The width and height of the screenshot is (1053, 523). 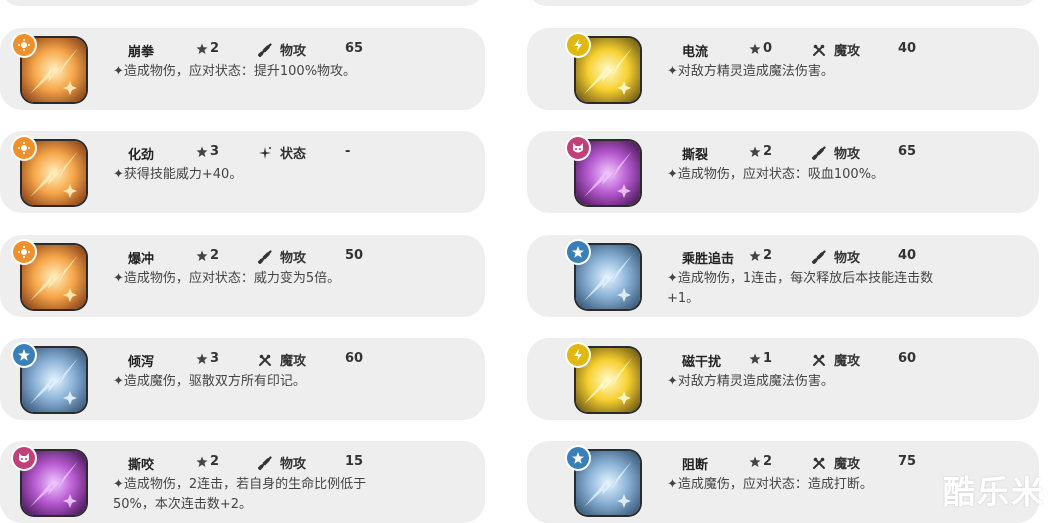 What do you see at coordinates (141, 362) in the screenshot?
I see `skill-name: 倾泻` at bounding box center [141, 362].